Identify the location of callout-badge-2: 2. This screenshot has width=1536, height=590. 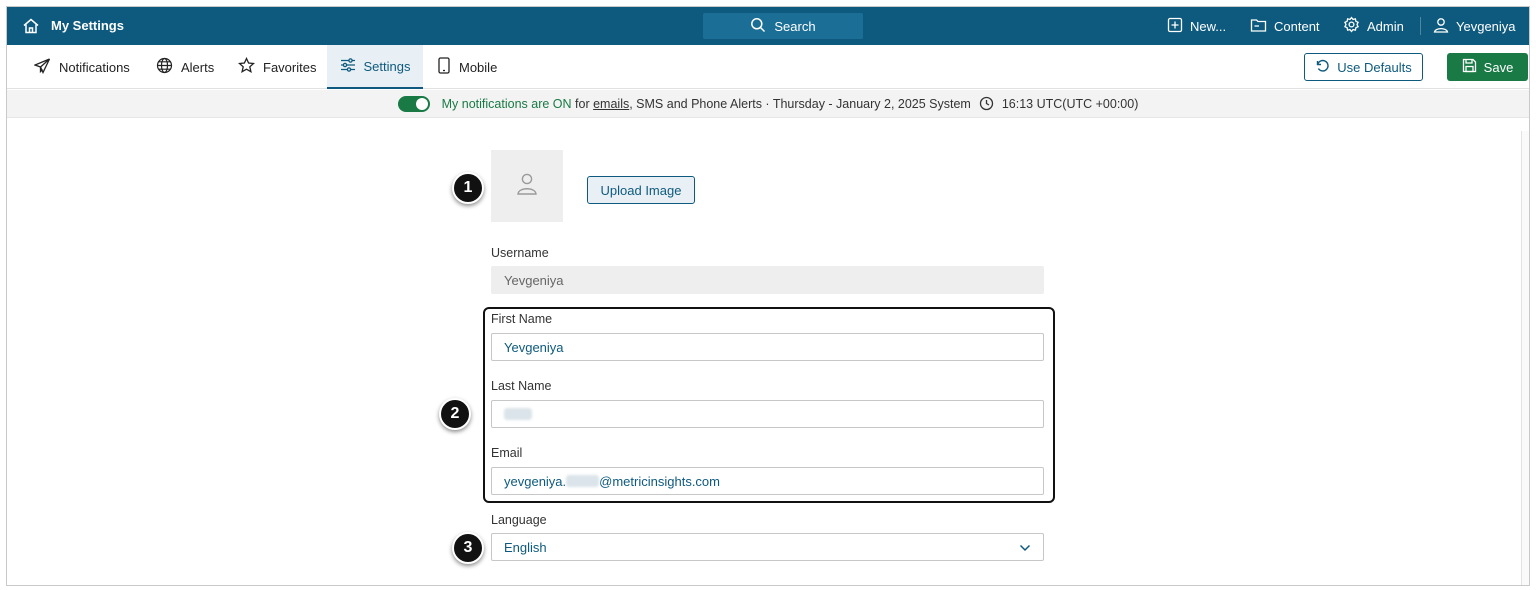
(455, 414).